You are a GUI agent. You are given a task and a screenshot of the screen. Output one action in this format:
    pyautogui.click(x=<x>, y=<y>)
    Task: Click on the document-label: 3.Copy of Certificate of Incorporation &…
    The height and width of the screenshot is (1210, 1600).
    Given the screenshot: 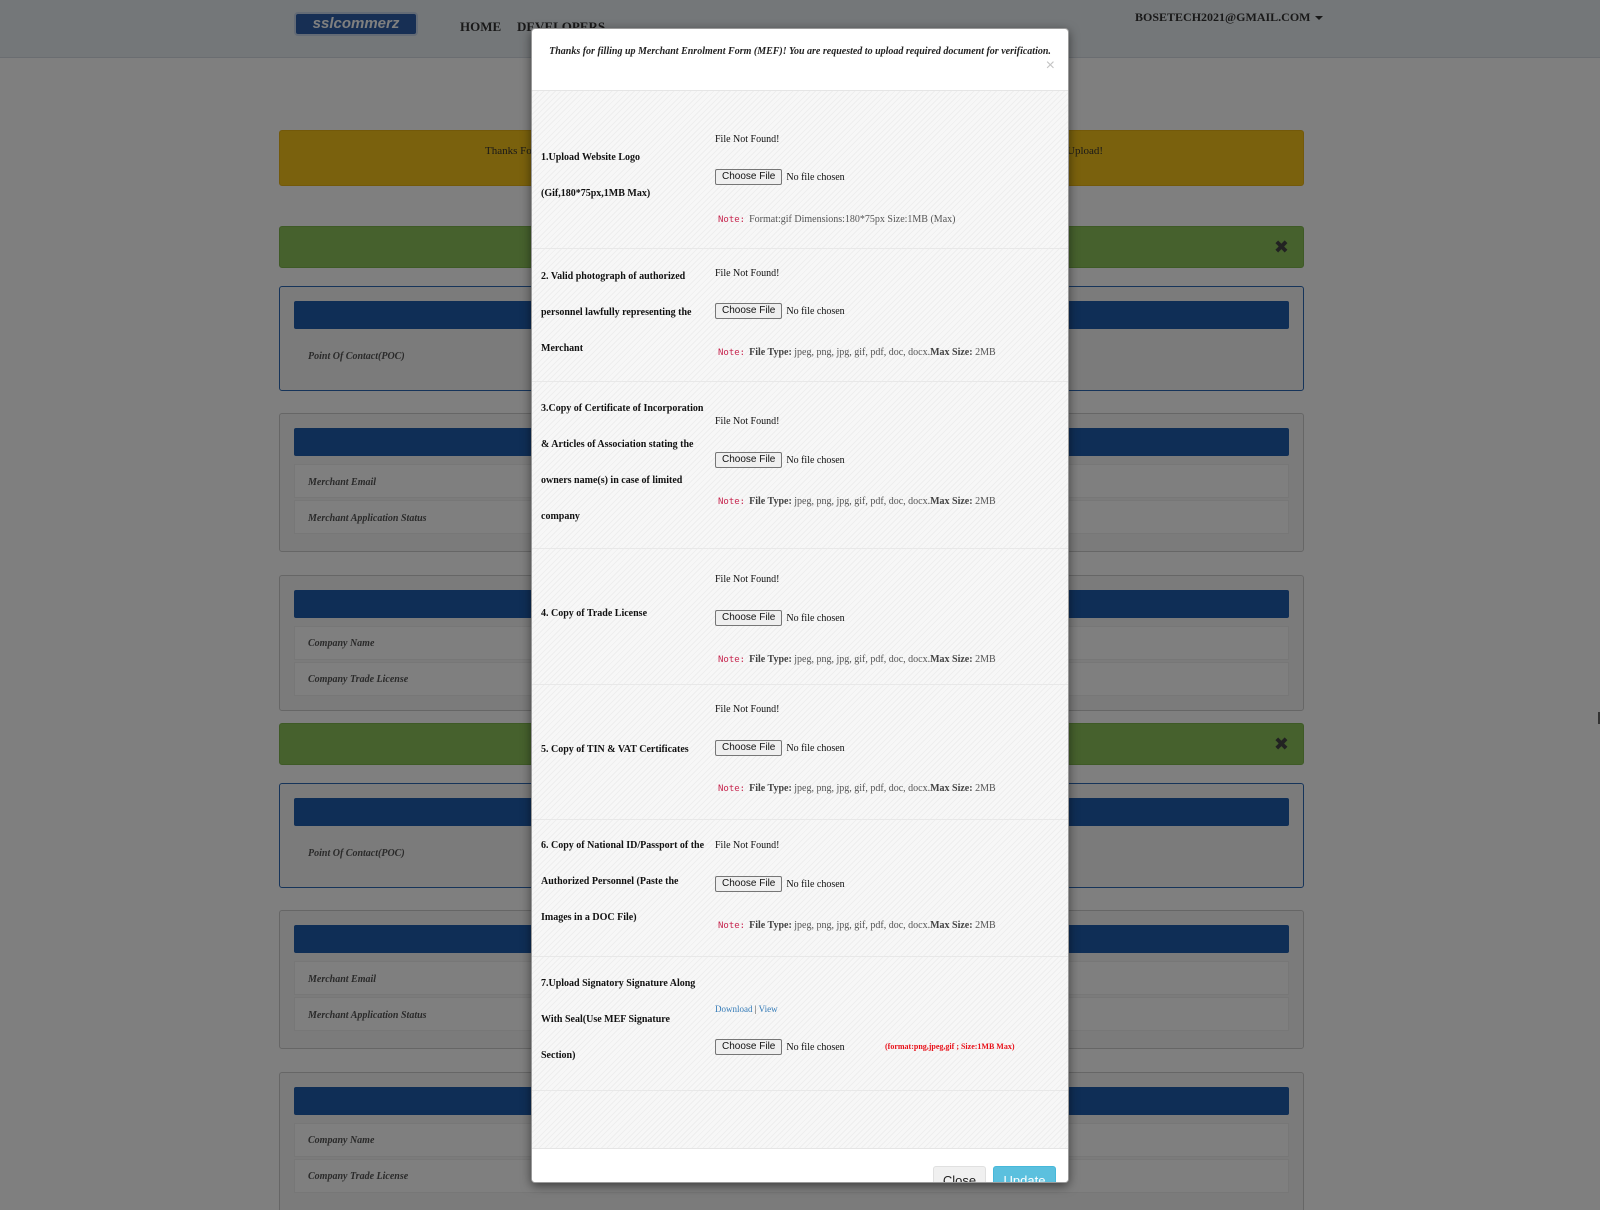 What is the action you would take?
    pyautogui.click(x=626, y=463)
    